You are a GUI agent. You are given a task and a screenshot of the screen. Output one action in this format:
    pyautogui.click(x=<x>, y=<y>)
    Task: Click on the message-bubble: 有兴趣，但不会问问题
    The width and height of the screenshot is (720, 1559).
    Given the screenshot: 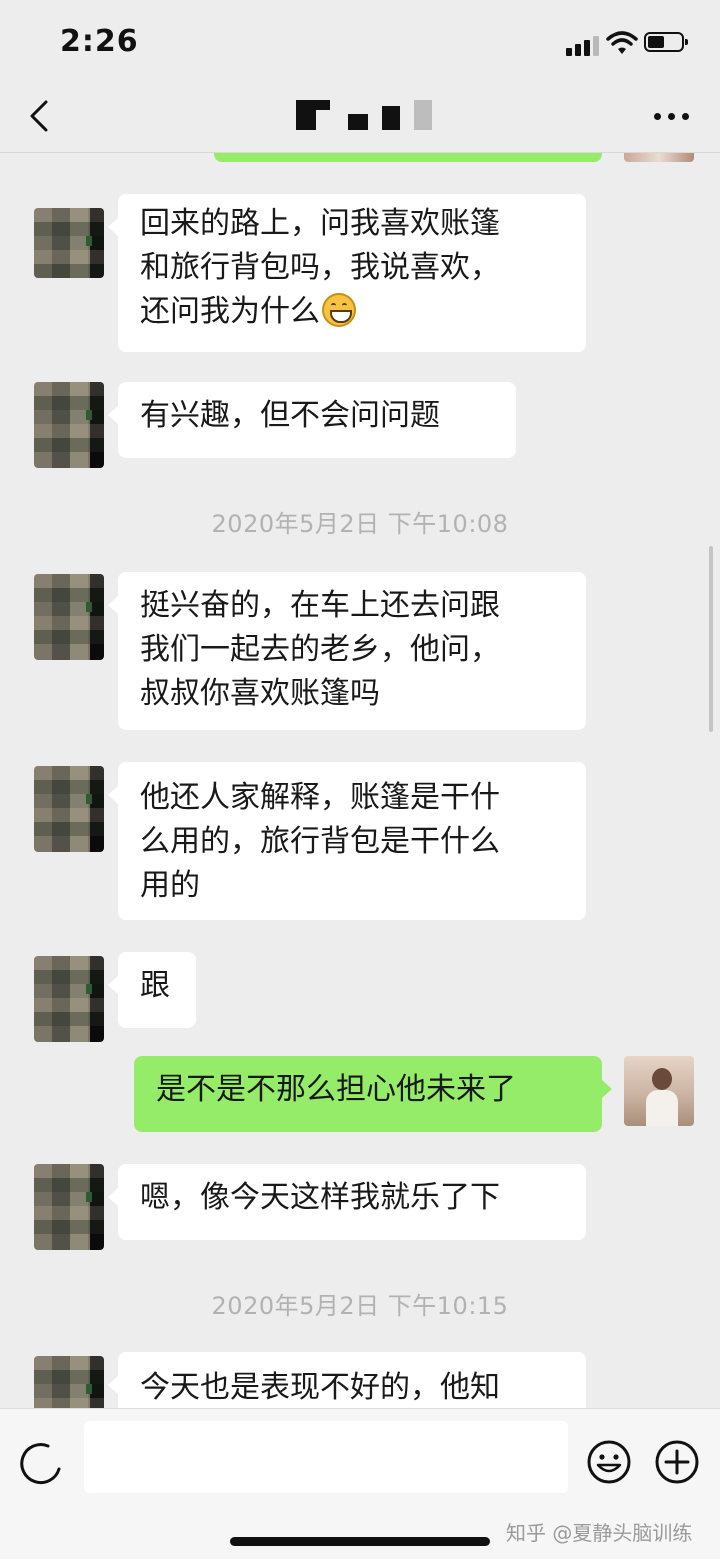 What is the action you would take?
    pyautogui.click(x=312, y=420)
    